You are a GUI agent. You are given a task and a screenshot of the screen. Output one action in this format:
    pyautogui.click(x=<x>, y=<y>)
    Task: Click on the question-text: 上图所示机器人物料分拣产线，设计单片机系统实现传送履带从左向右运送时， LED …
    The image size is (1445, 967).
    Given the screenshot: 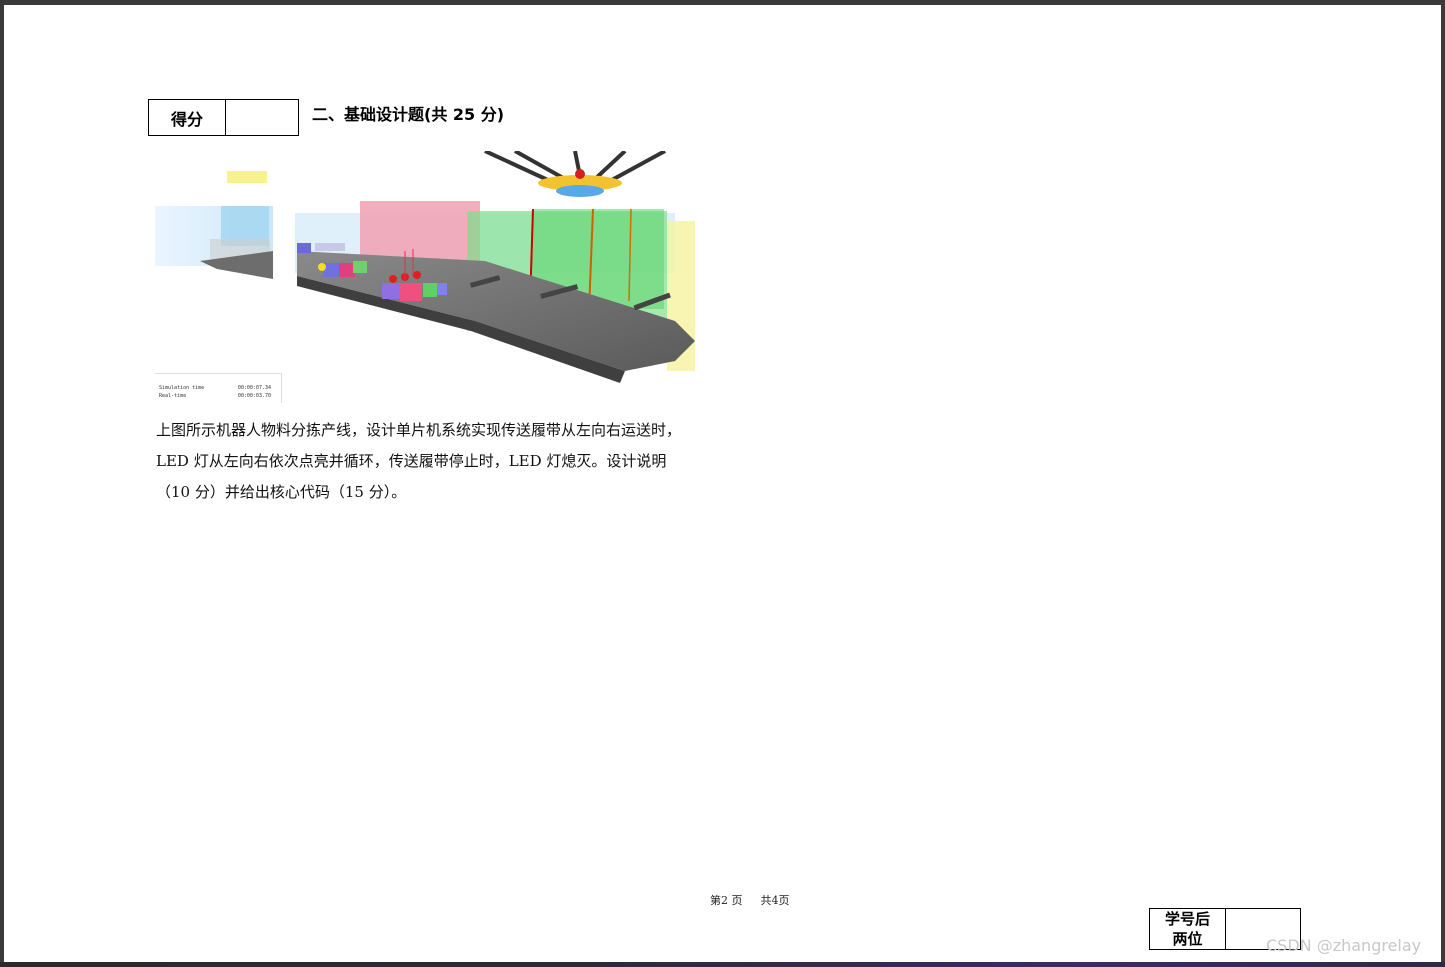 What is the action you would take?
    pyautogui.click(x=441, y=461)
    